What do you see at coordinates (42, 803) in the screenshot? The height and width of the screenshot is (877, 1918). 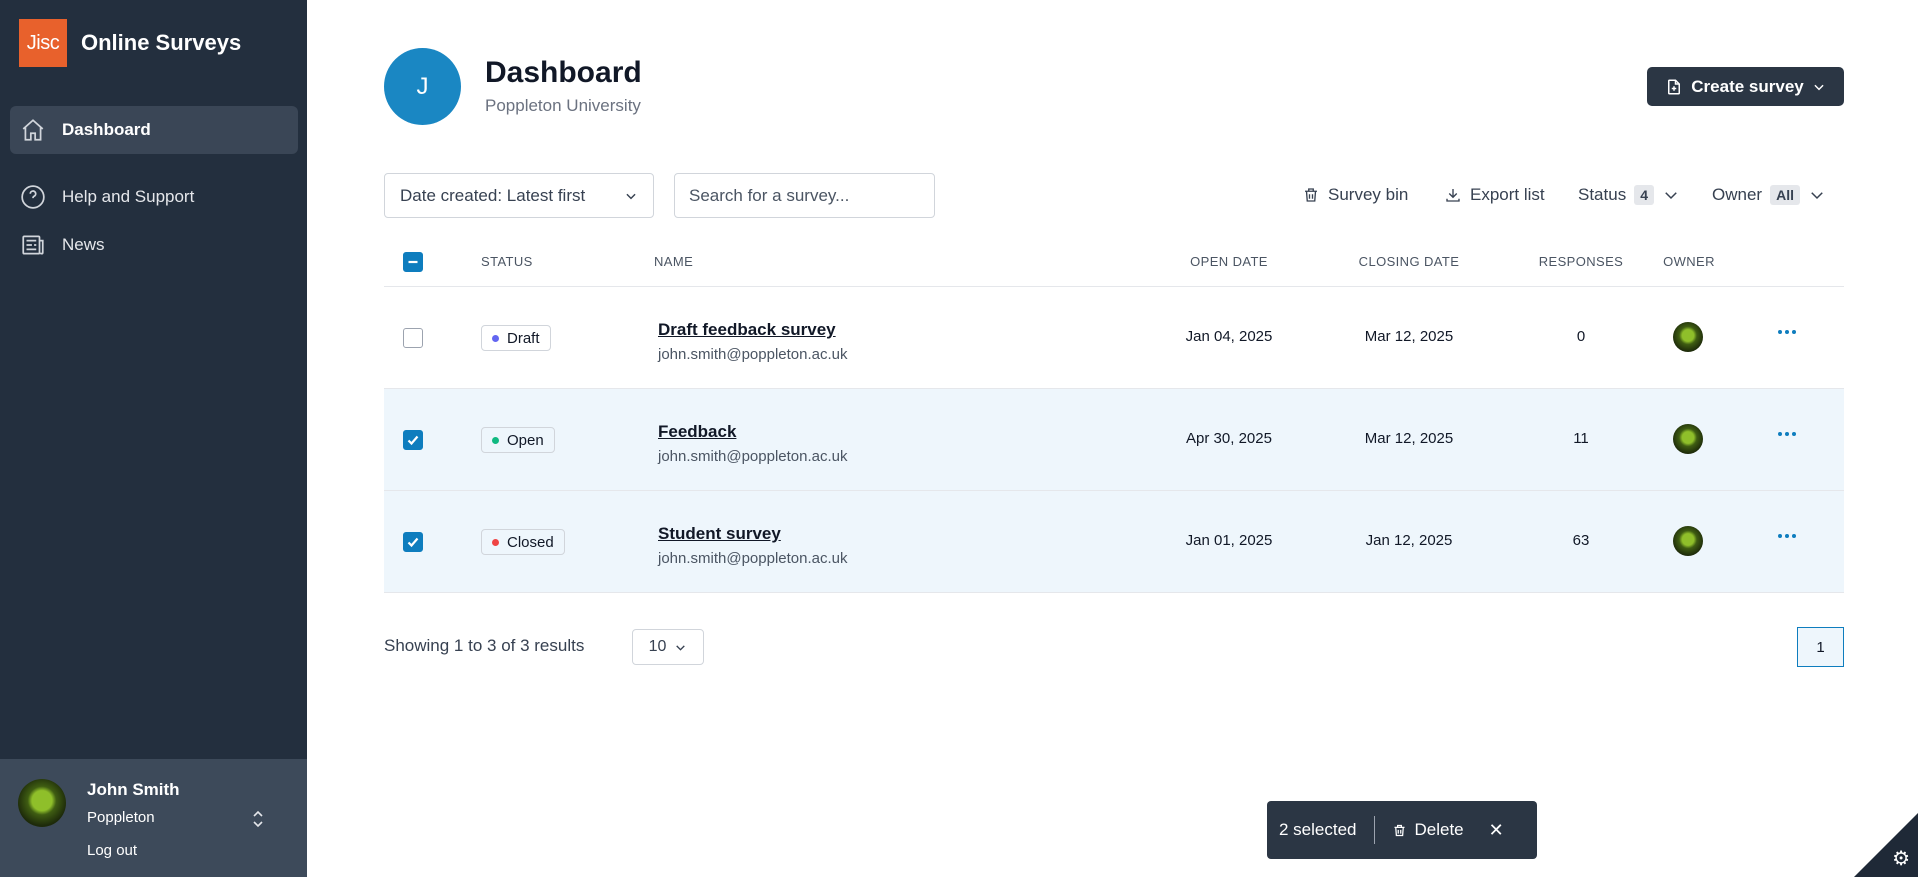 I see `avatar` at bounding box center [42, 803].